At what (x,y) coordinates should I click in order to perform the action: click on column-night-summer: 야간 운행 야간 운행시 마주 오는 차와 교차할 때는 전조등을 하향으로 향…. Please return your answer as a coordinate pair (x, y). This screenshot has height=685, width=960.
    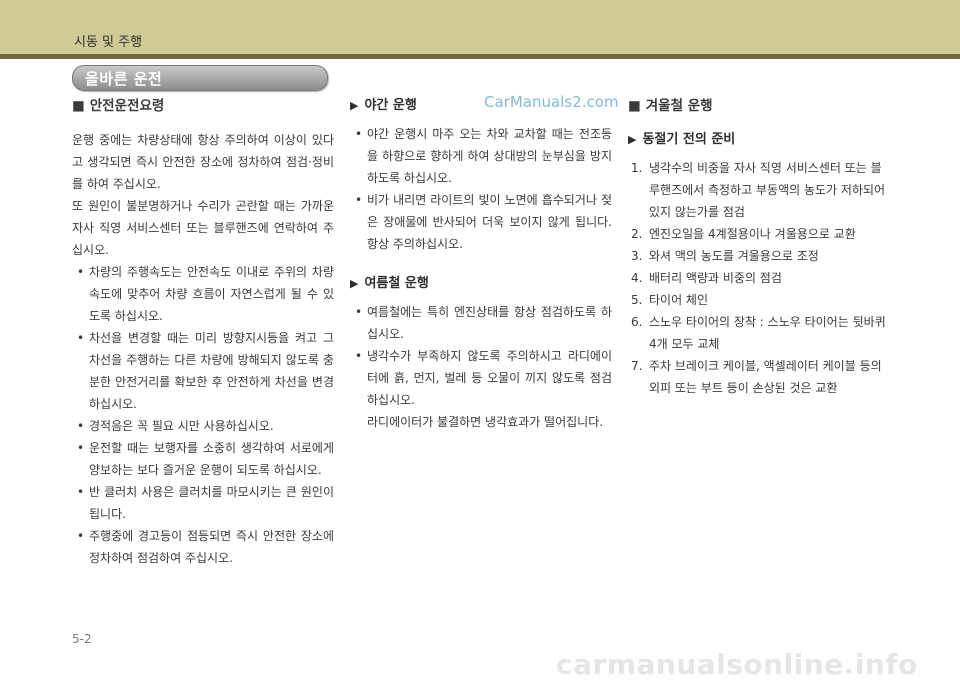
    Looking at the image, I should click on (481, 264).